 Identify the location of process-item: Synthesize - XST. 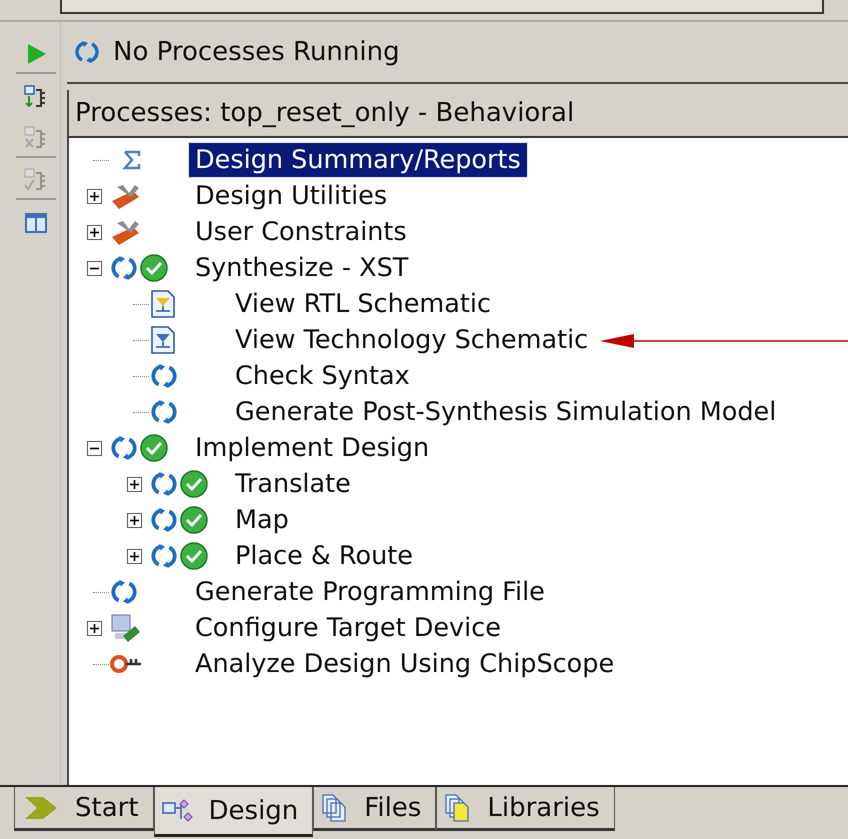
(301, 268).